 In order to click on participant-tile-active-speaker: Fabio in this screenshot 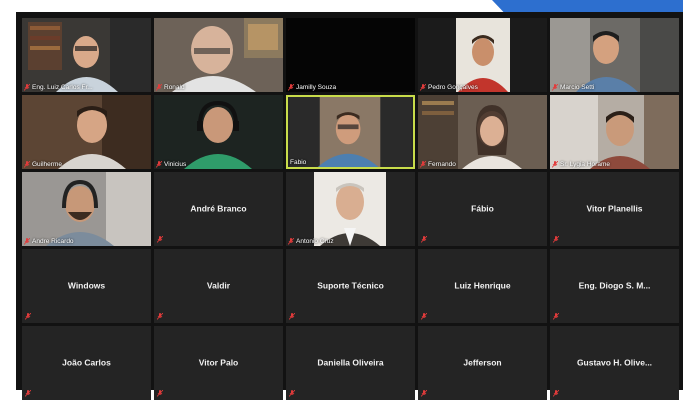, I will do `click(350, 132)`.